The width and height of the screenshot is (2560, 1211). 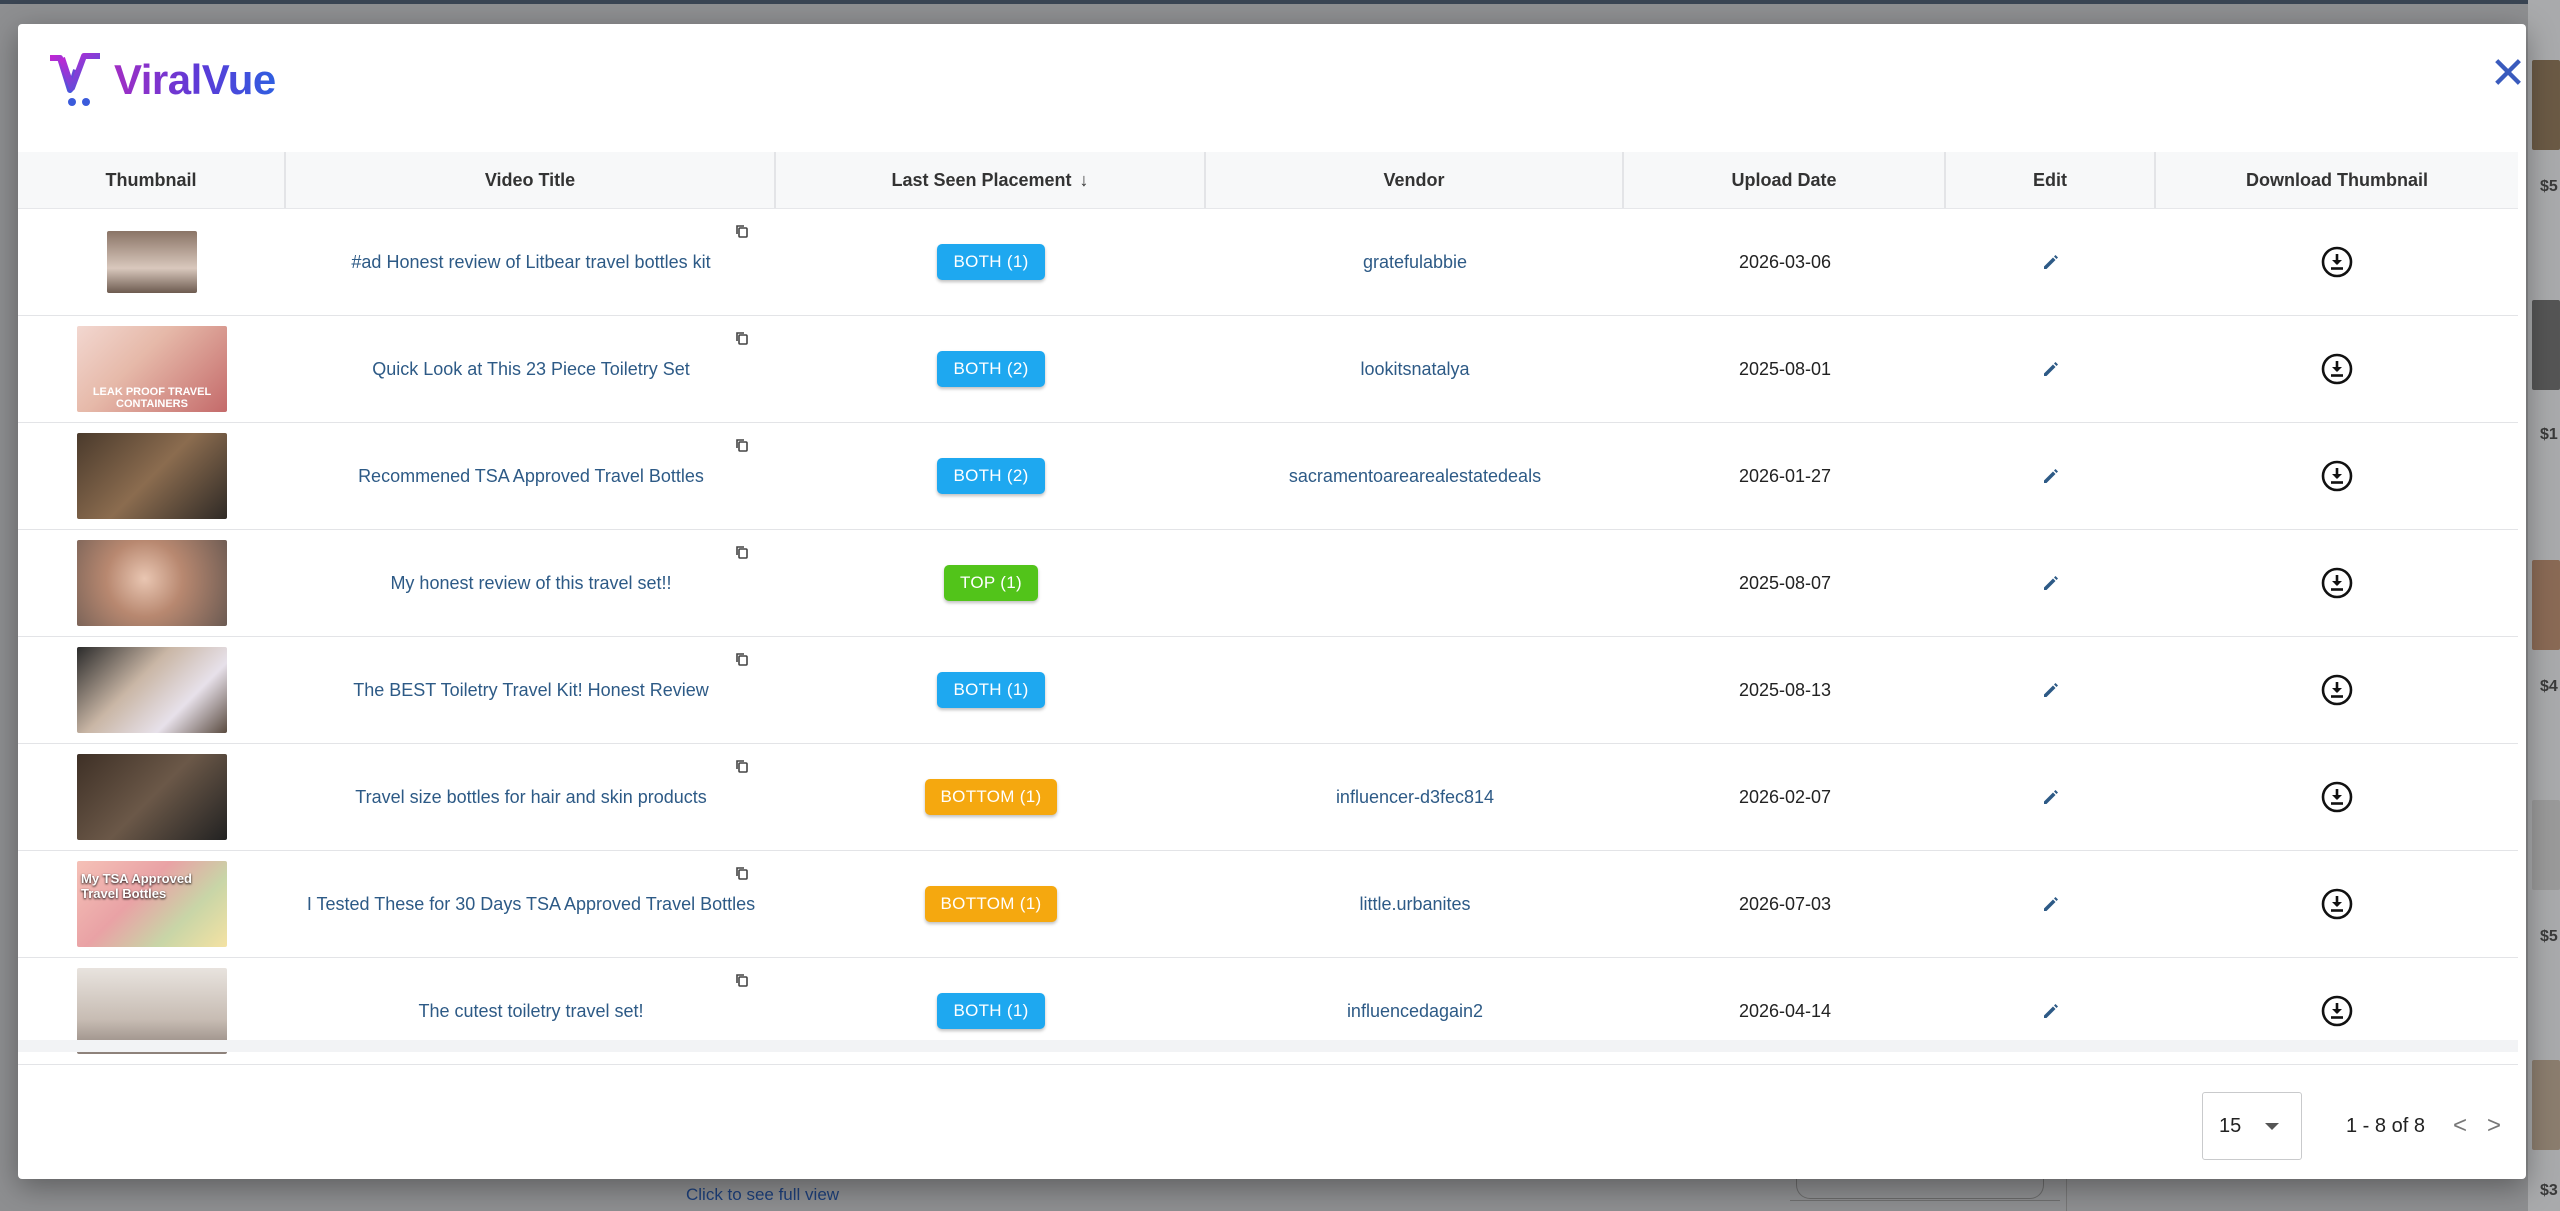 What do you see at coordinates (1785, 475) in the screenshot?
I see `upload-date: 2026-01-27` at bounding box center [1785, 475].